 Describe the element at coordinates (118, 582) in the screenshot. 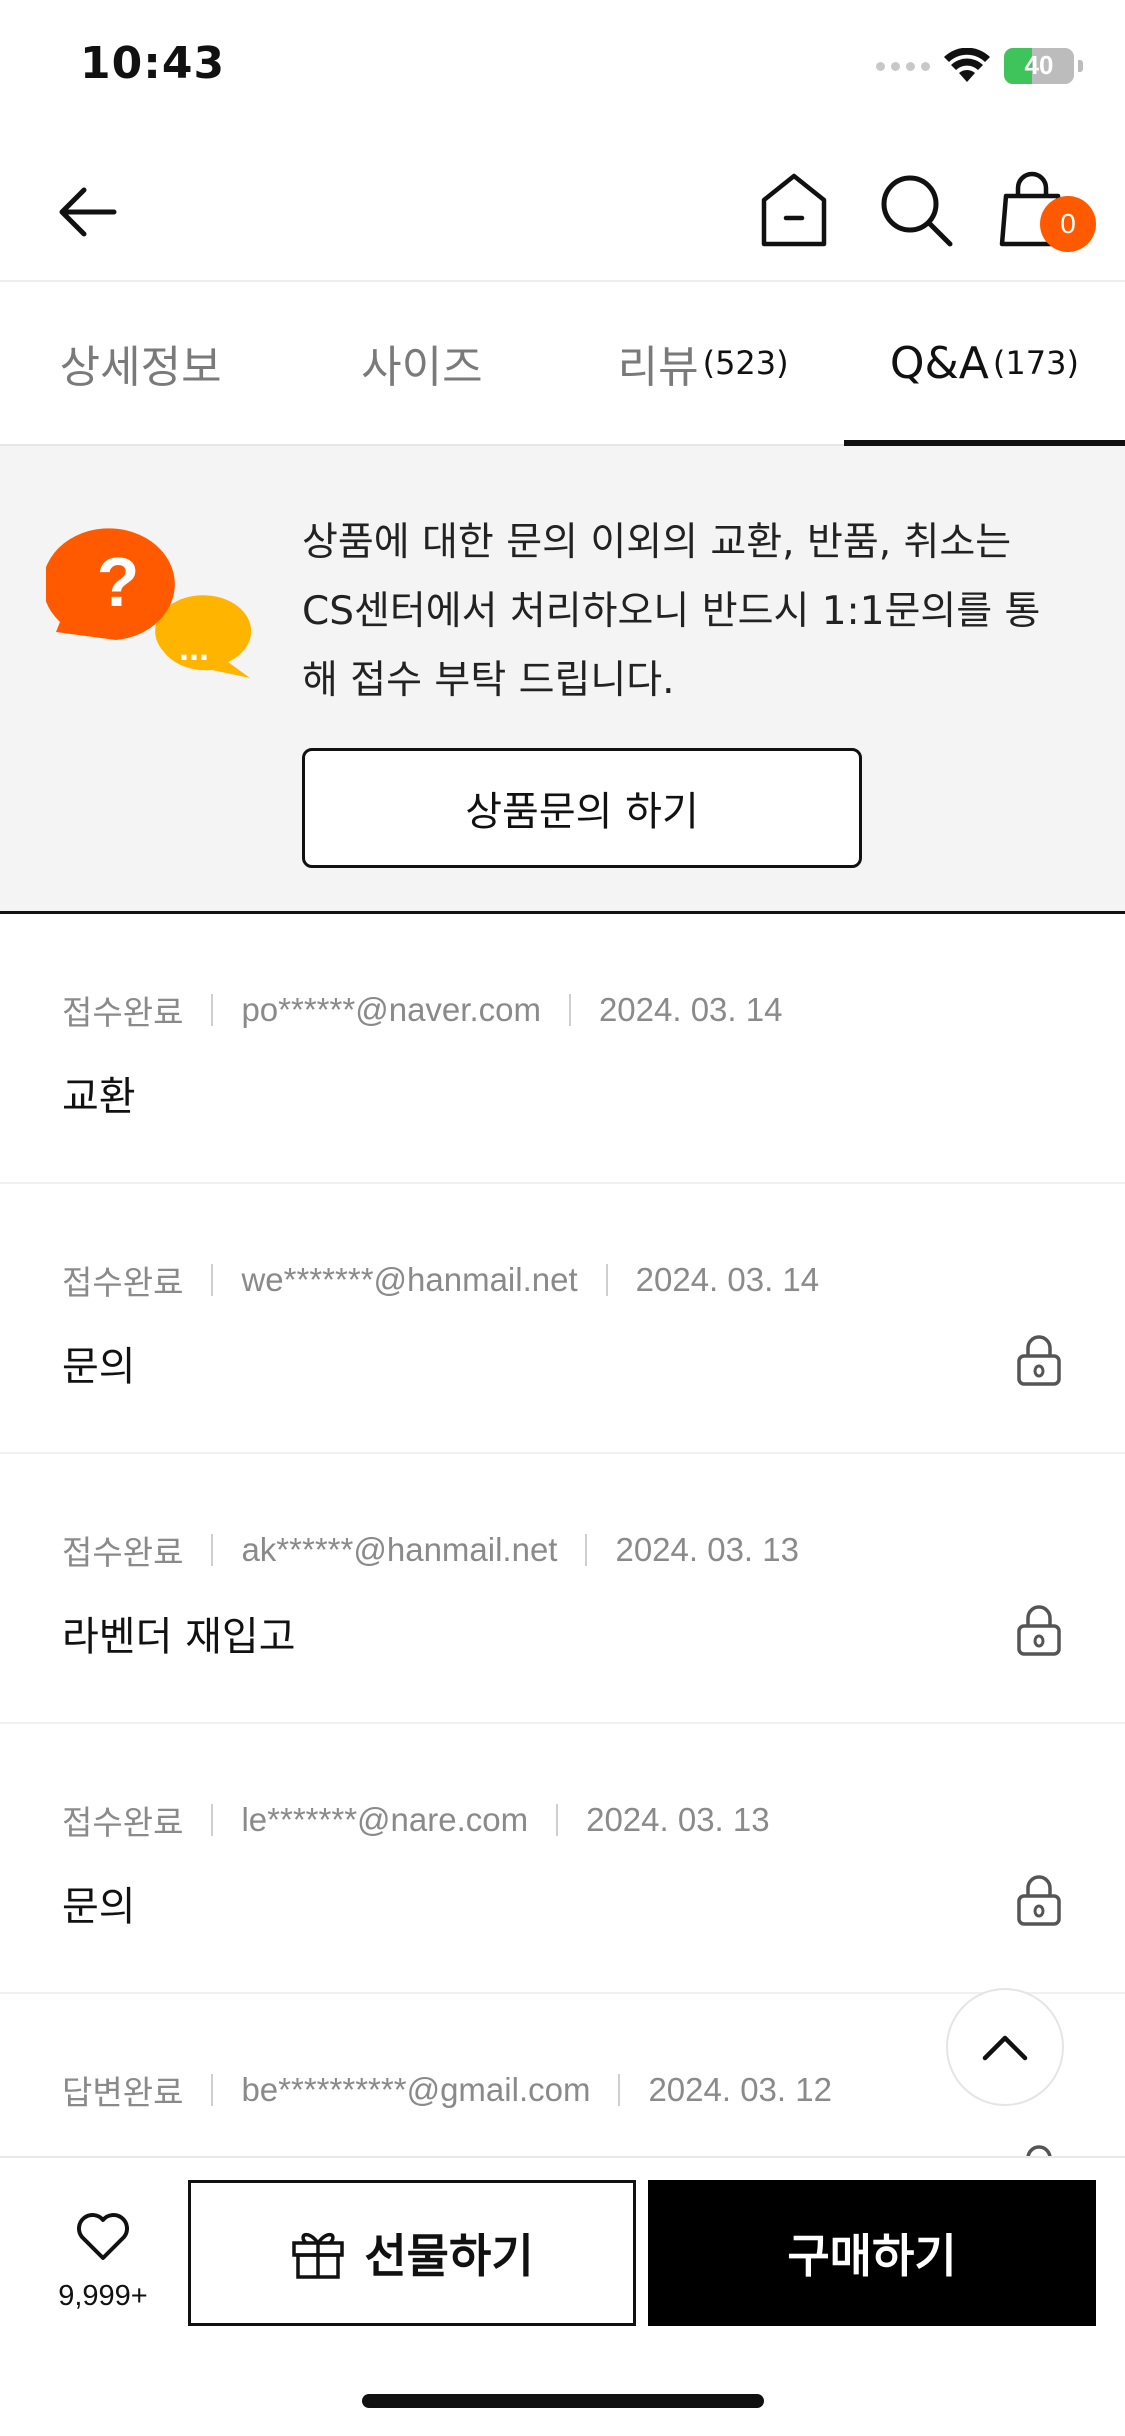

I see `question-mark: ?` at that location.